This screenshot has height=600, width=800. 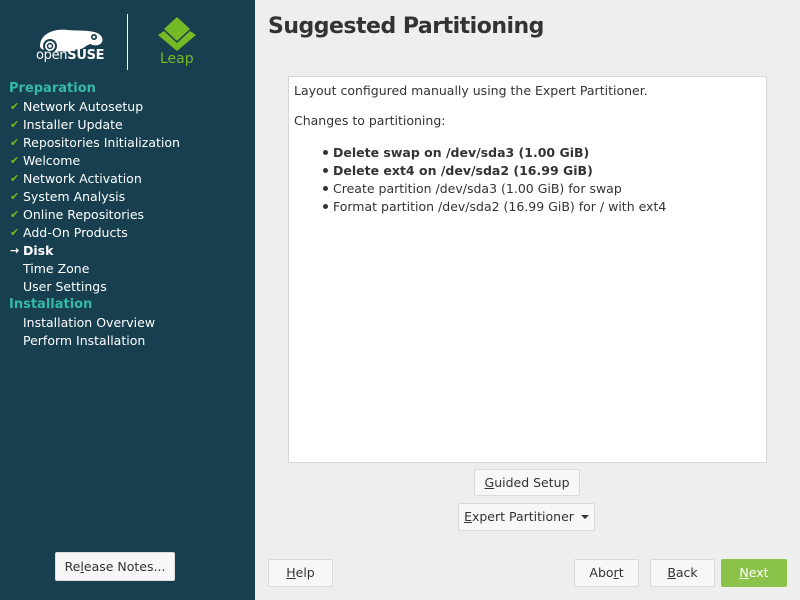 What do you see at coordinates (15, 250) in the screenshot?
I see `arrow-right-icon: →` at bounding box center [15, 250].